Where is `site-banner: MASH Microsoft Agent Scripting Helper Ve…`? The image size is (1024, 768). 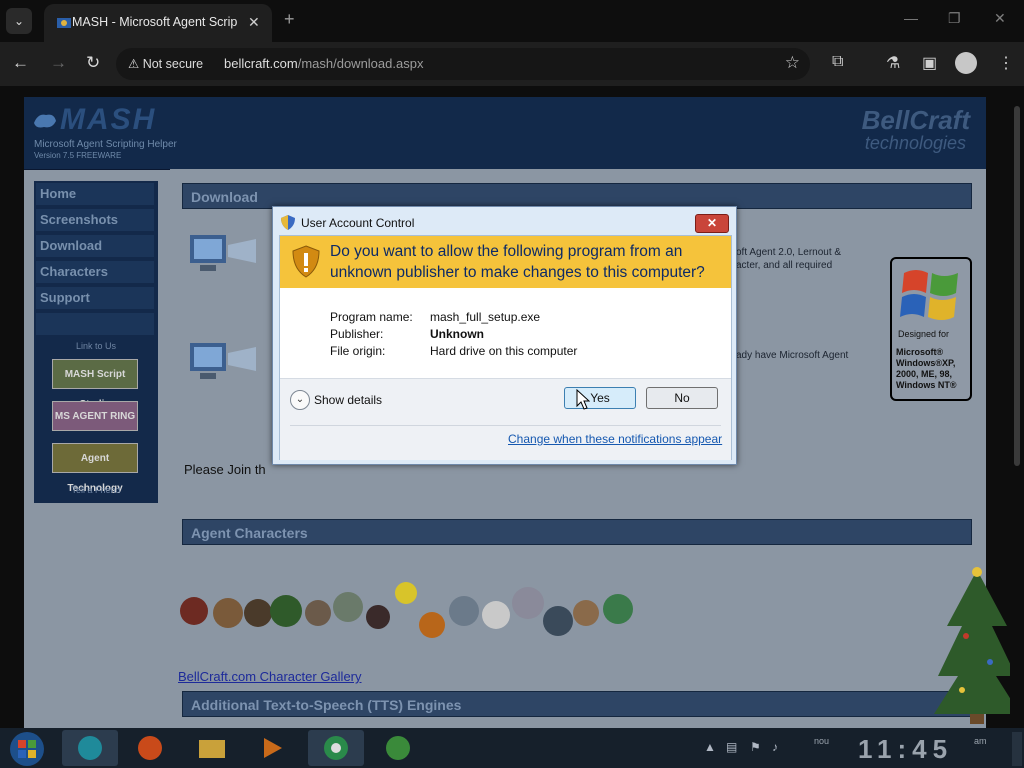
site-banner: MASH Microsoft Agent Scripting Helper Ve… is located at coordinates (505, 133).